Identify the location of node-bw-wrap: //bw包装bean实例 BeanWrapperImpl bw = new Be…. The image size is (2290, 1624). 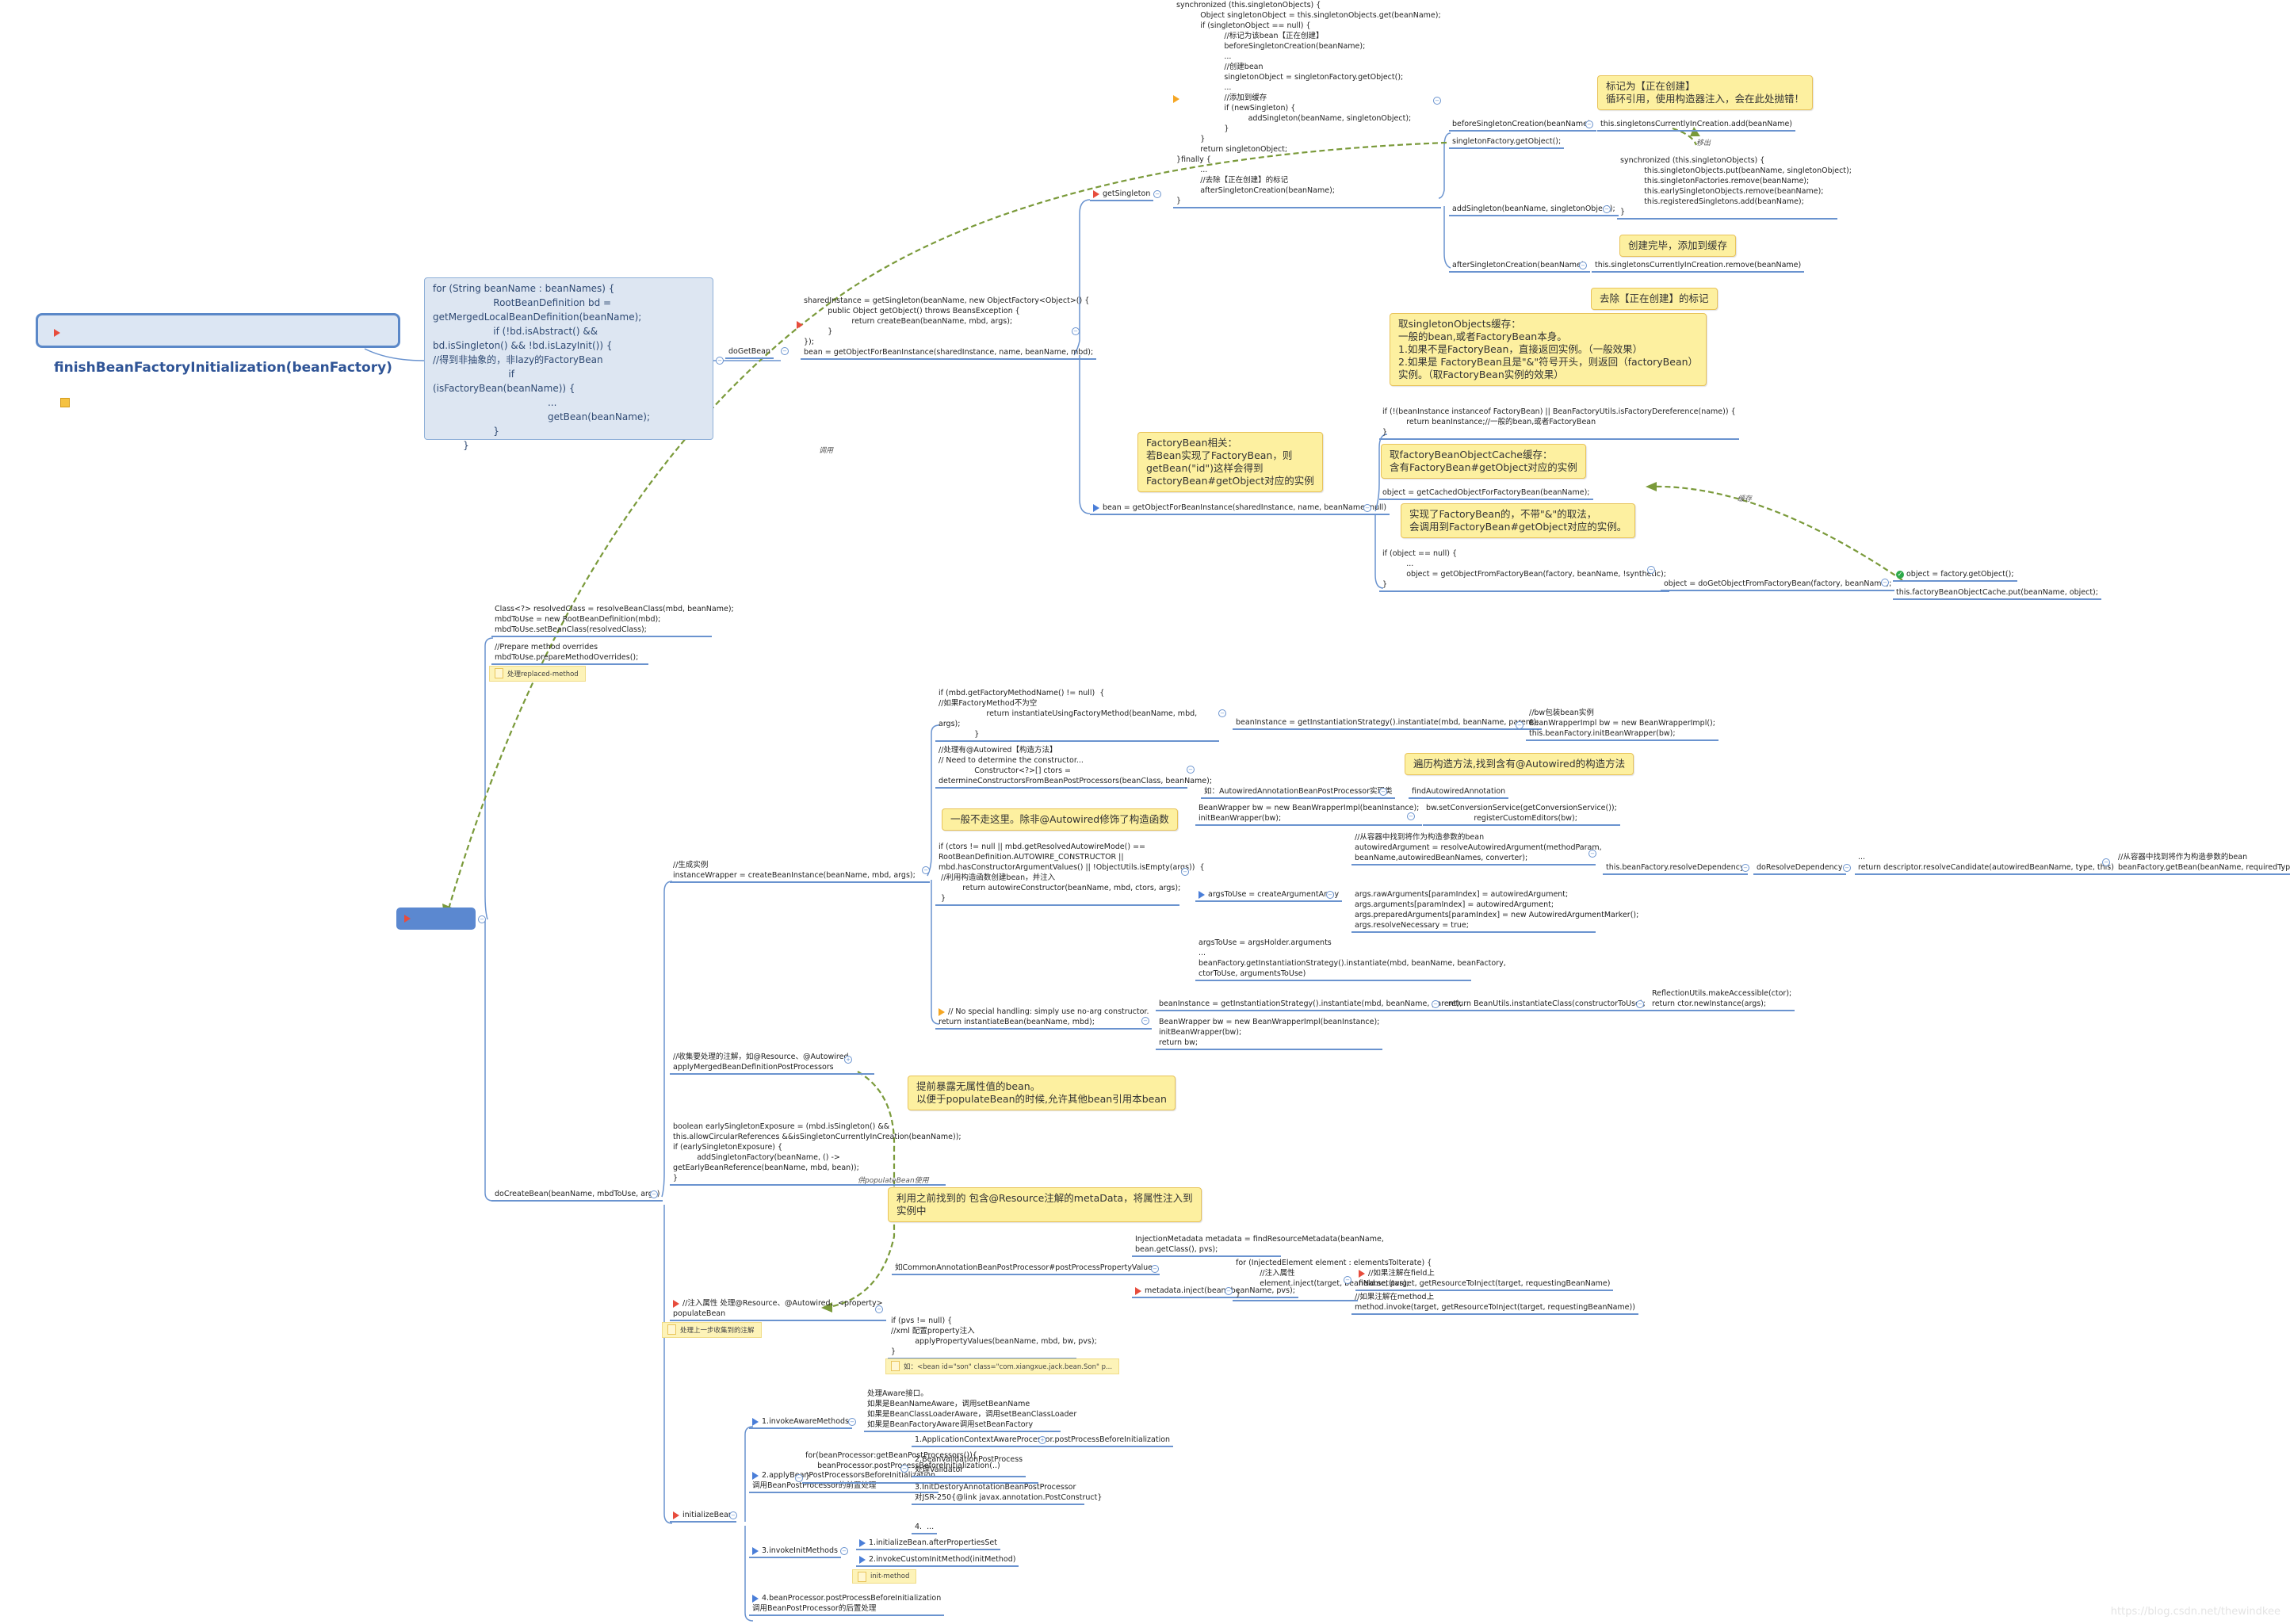
(1622, 724).